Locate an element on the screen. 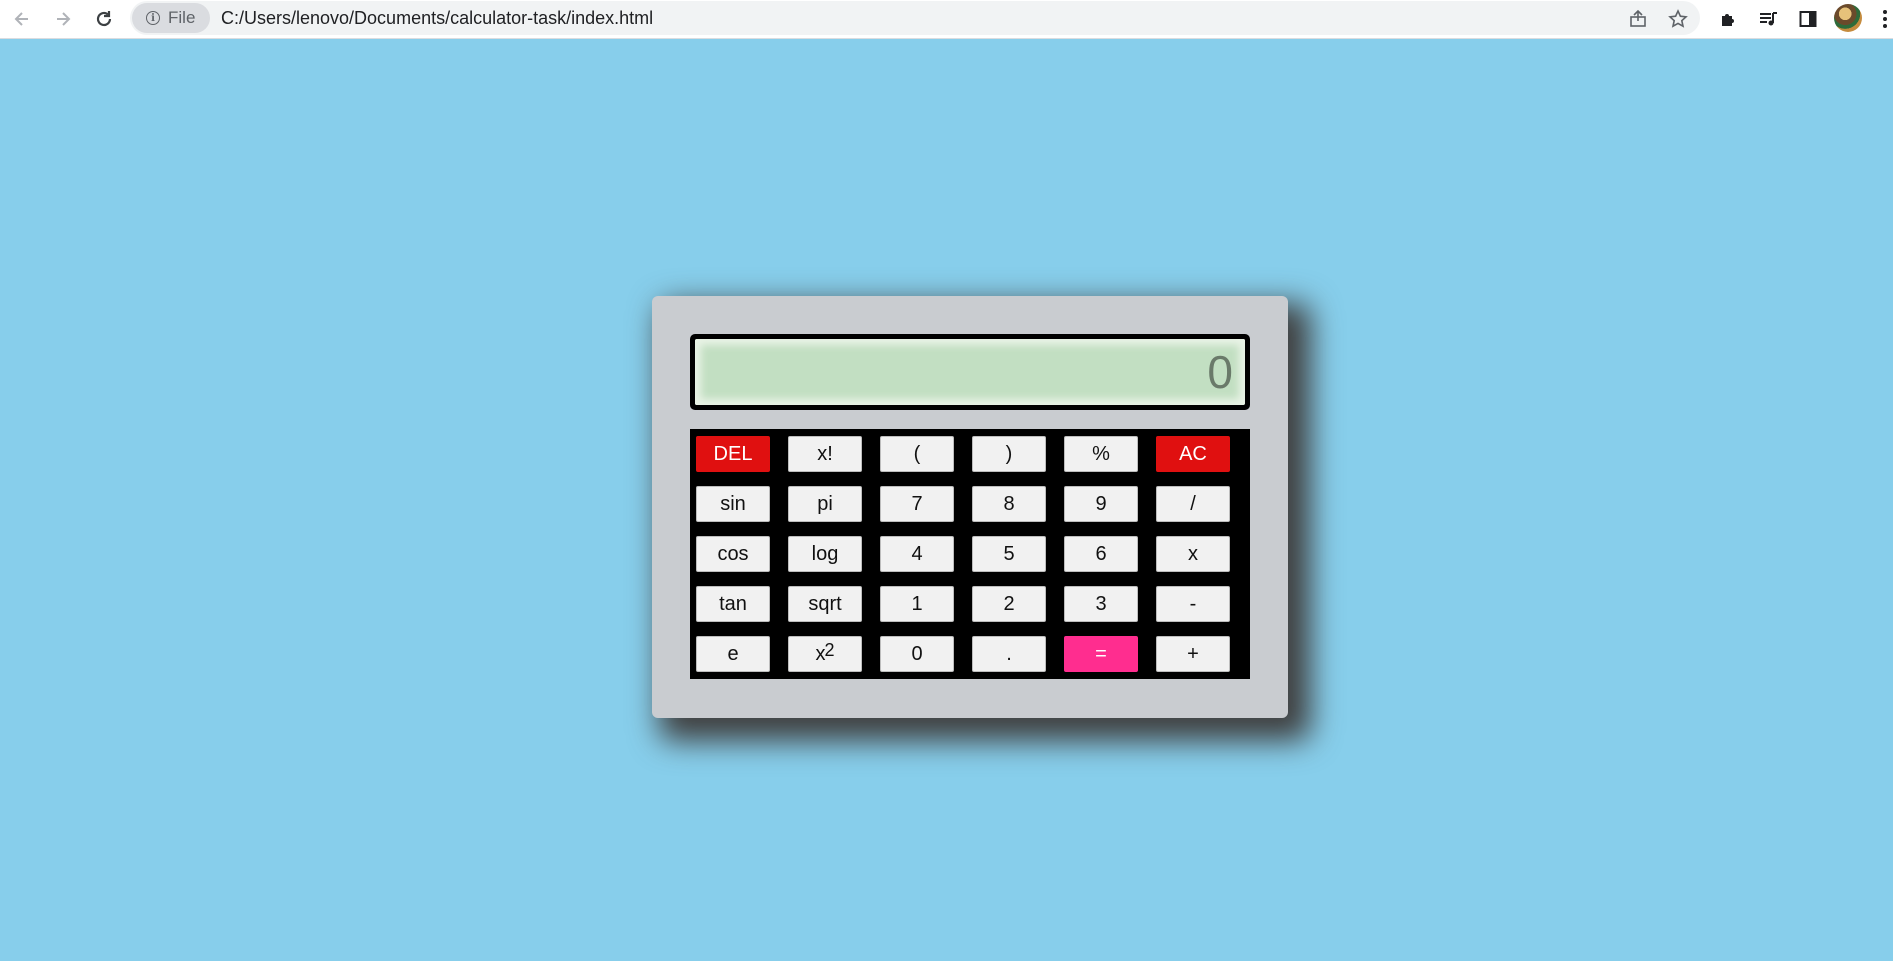  digit-9-button: 9 is located at coordinates (1101, 504).